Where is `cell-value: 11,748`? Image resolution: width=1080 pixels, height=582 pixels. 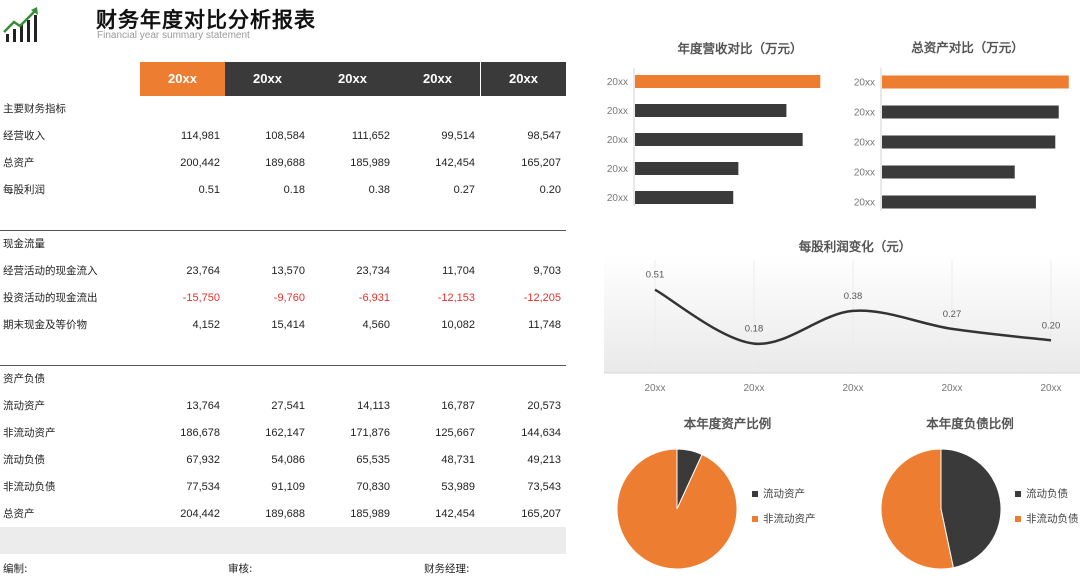 cell-value: 11,748 is located at coordinates (544, 325).